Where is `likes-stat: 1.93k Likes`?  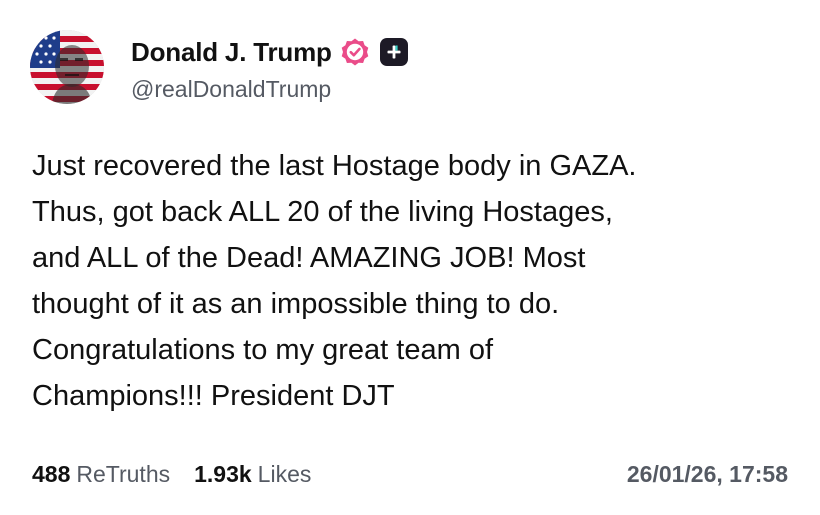
likes-stat: 1.93k Likes is located at coordinates (252, 474).